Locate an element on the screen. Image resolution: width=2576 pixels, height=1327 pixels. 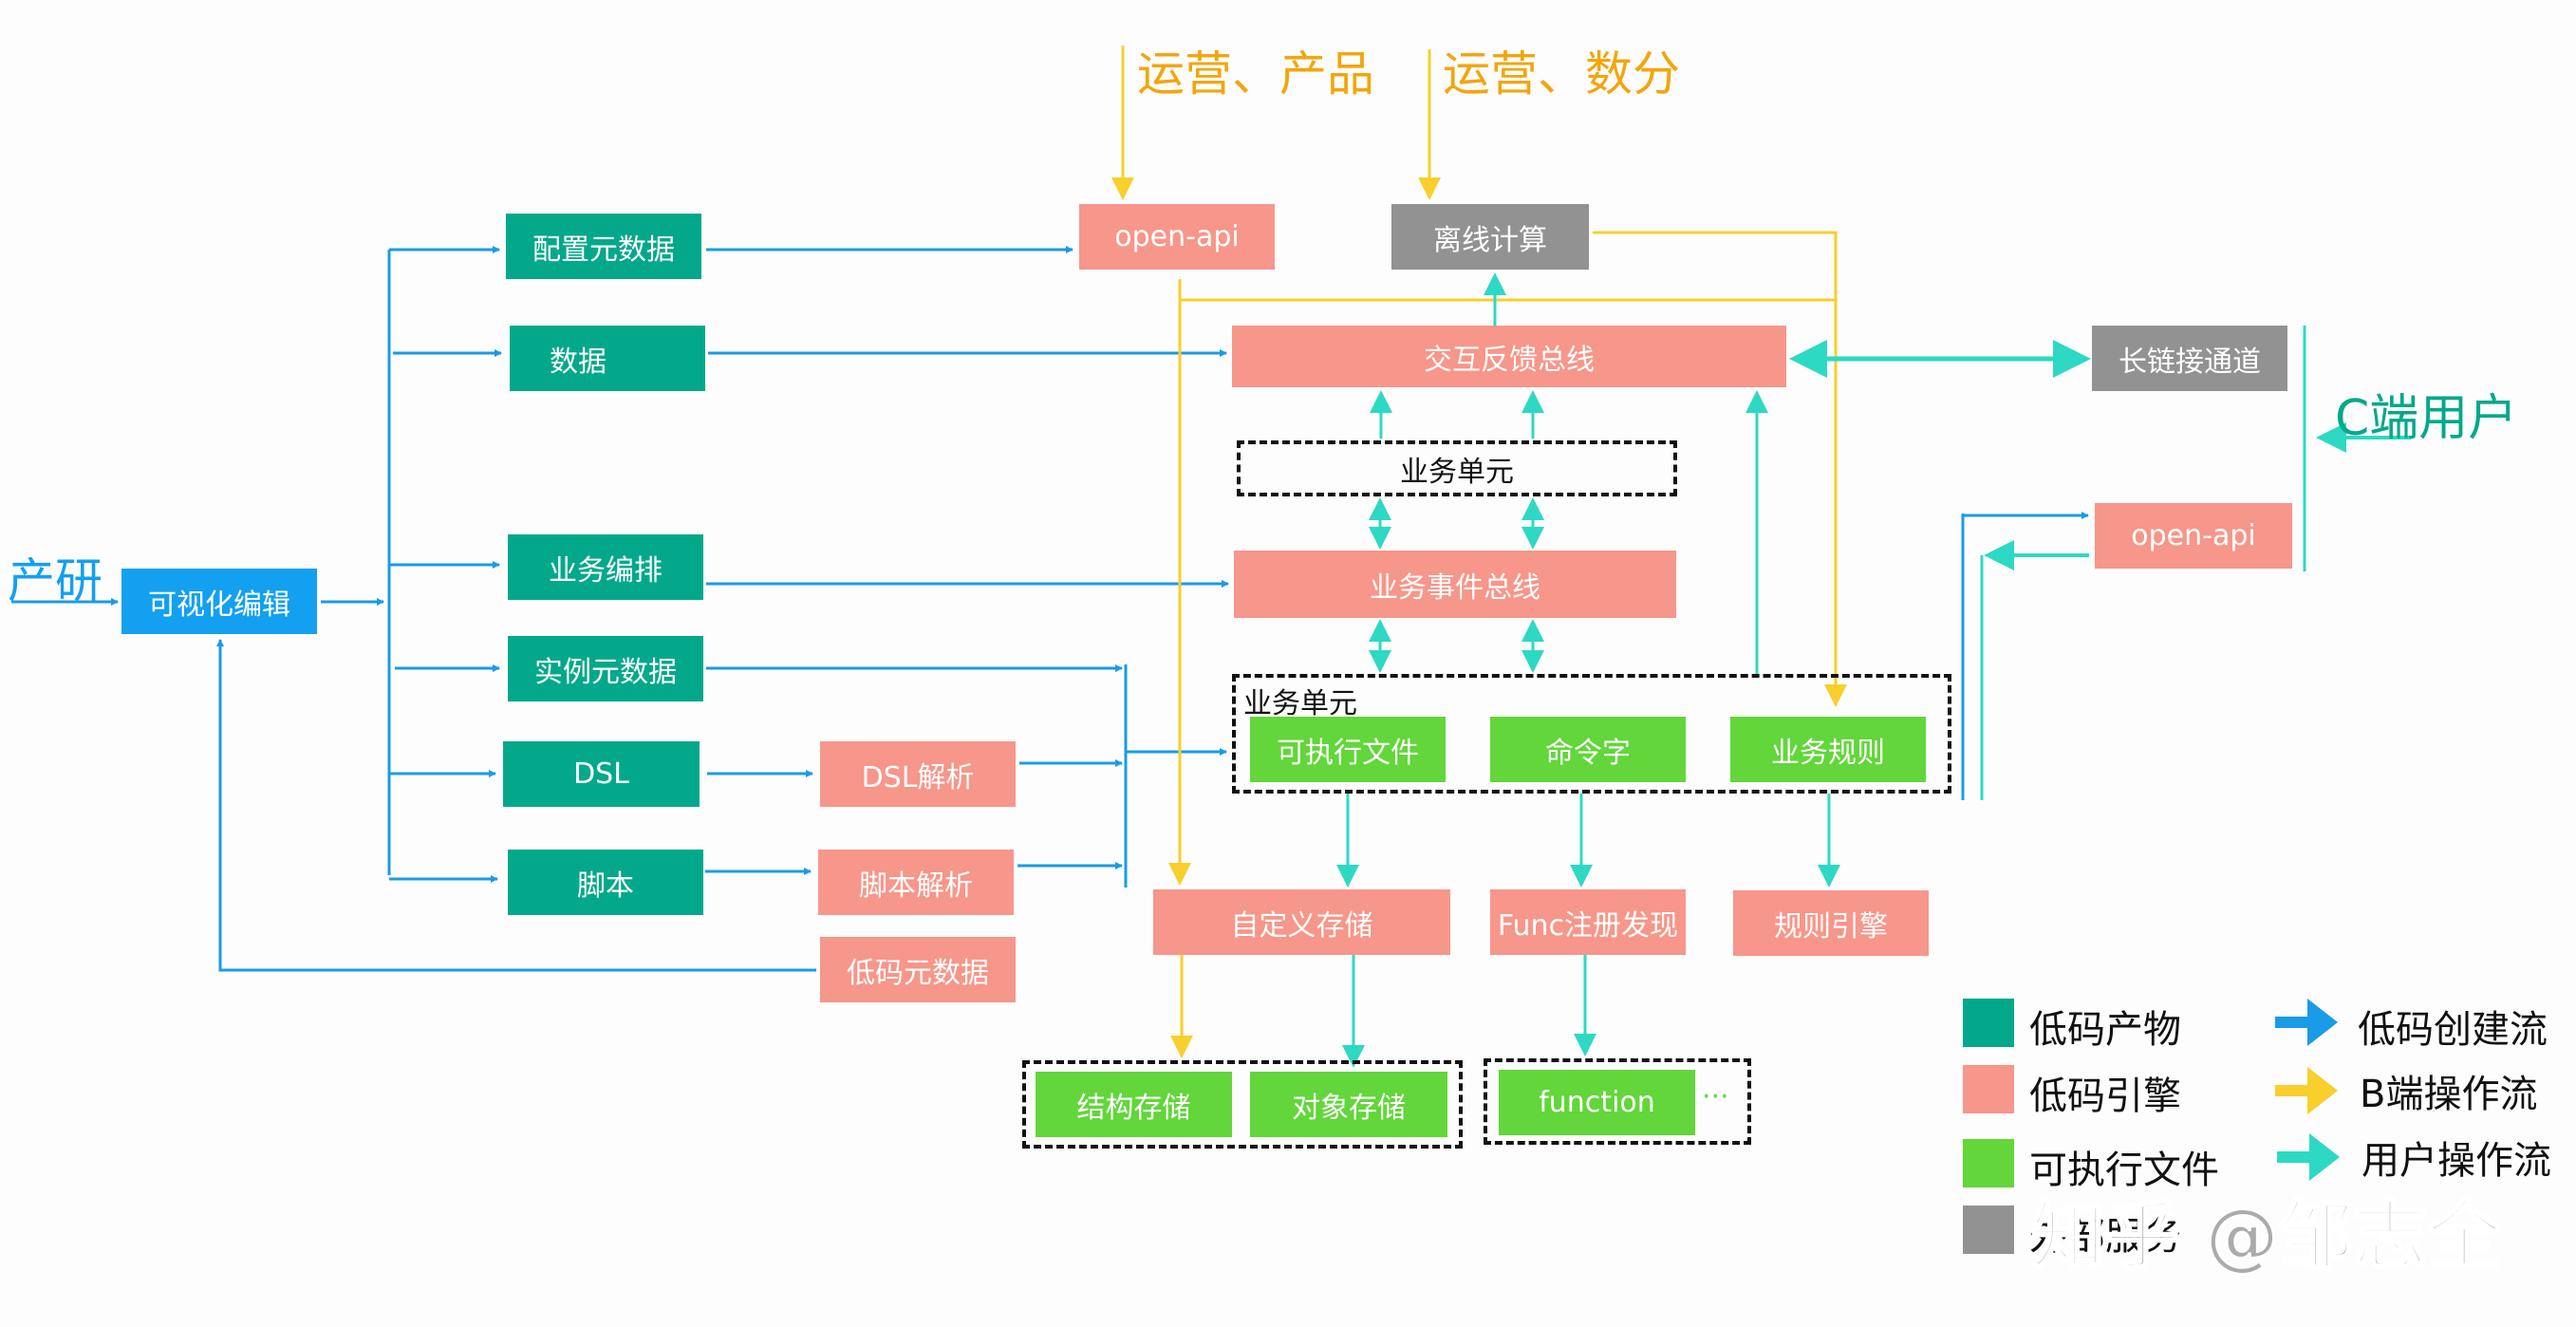
actor-ops-product: 运营、产品 is located at coordinates (1256, 75).